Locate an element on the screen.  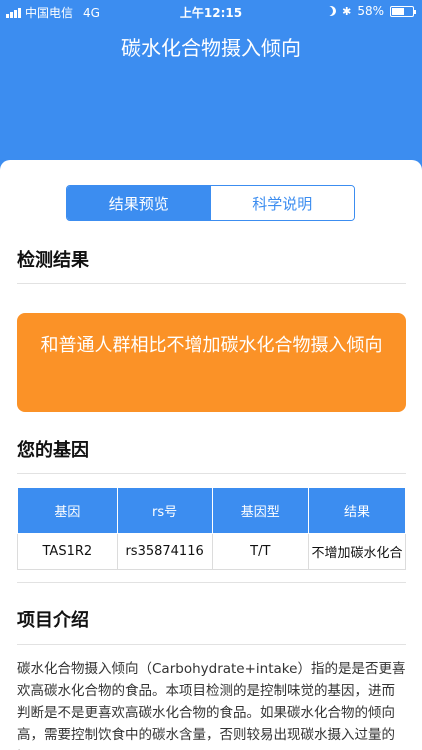
cell-rs: rs35874116 is located at coordinates (164, 551).